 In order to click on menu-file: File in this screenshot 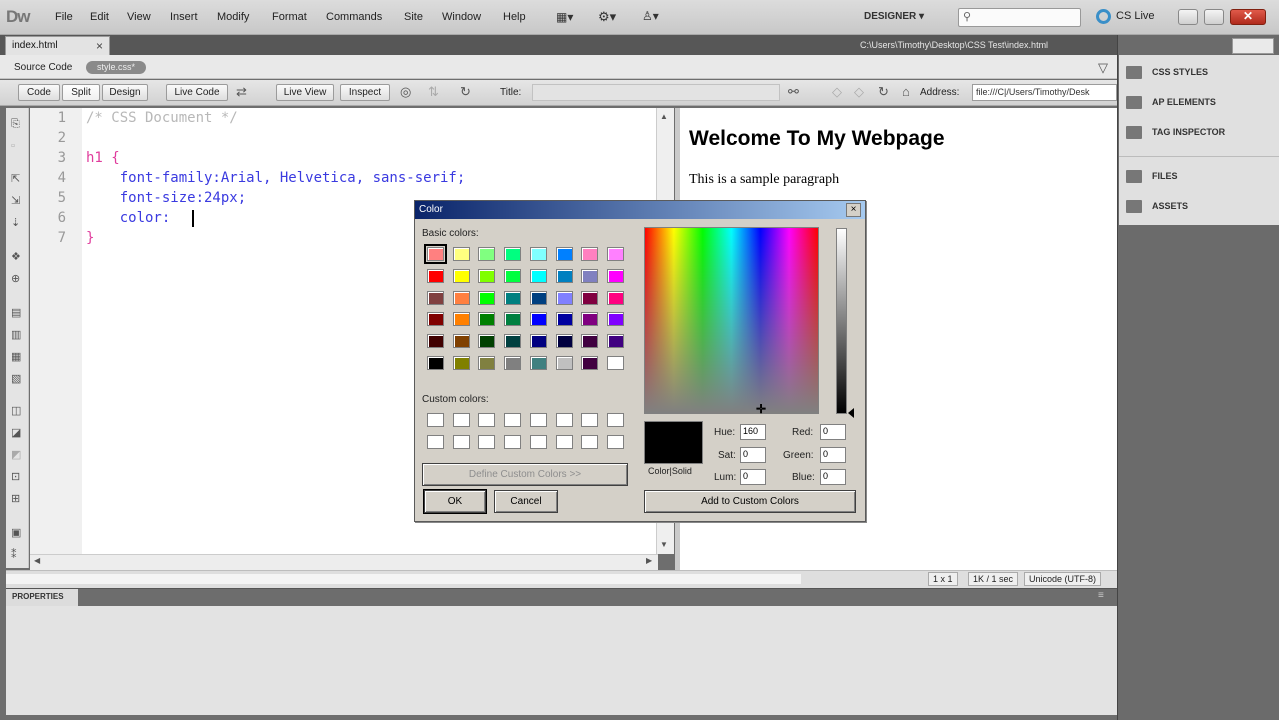, I will do `click(64, 17)`.